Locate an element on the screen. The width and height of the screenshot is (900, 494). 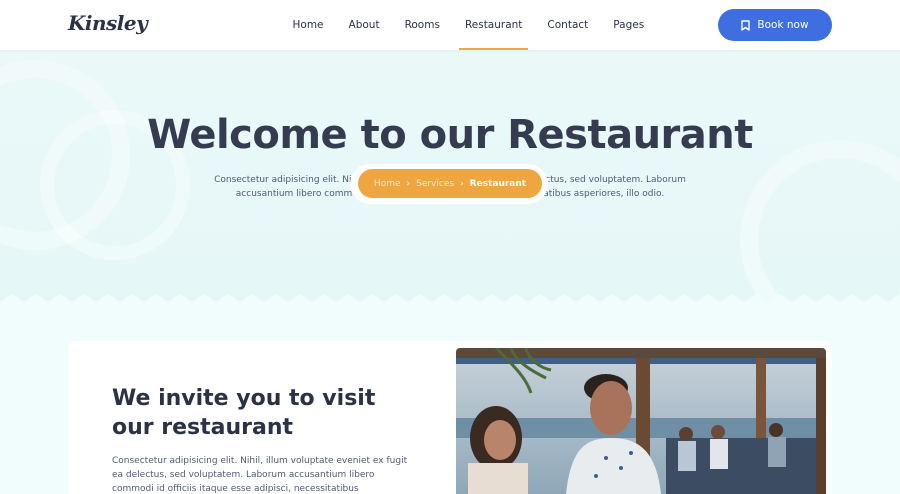
breadcrumb: Home › Services › Restaurant is located at coordinates (450, 183).